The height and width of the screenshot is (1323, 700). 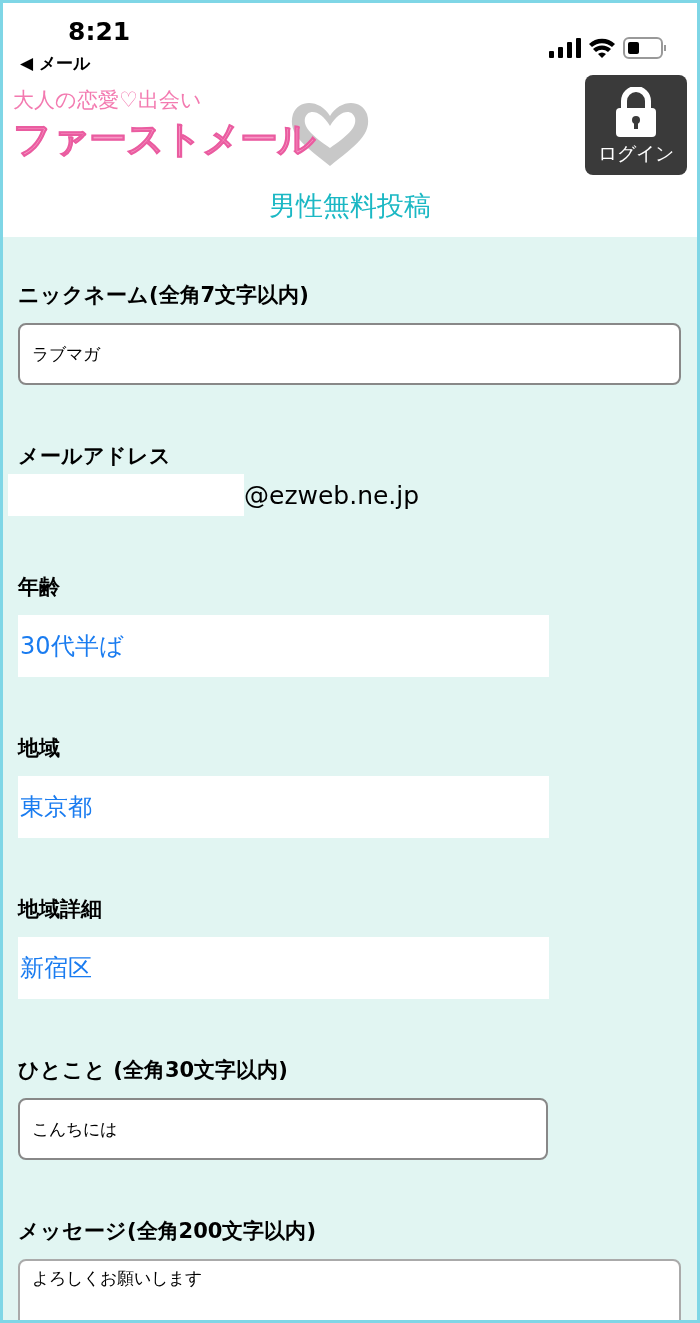 What do you see at coordinates (283, 646) in the screenshot?
I see `select-field: 30代半ば` at bounding box center [283, 646].